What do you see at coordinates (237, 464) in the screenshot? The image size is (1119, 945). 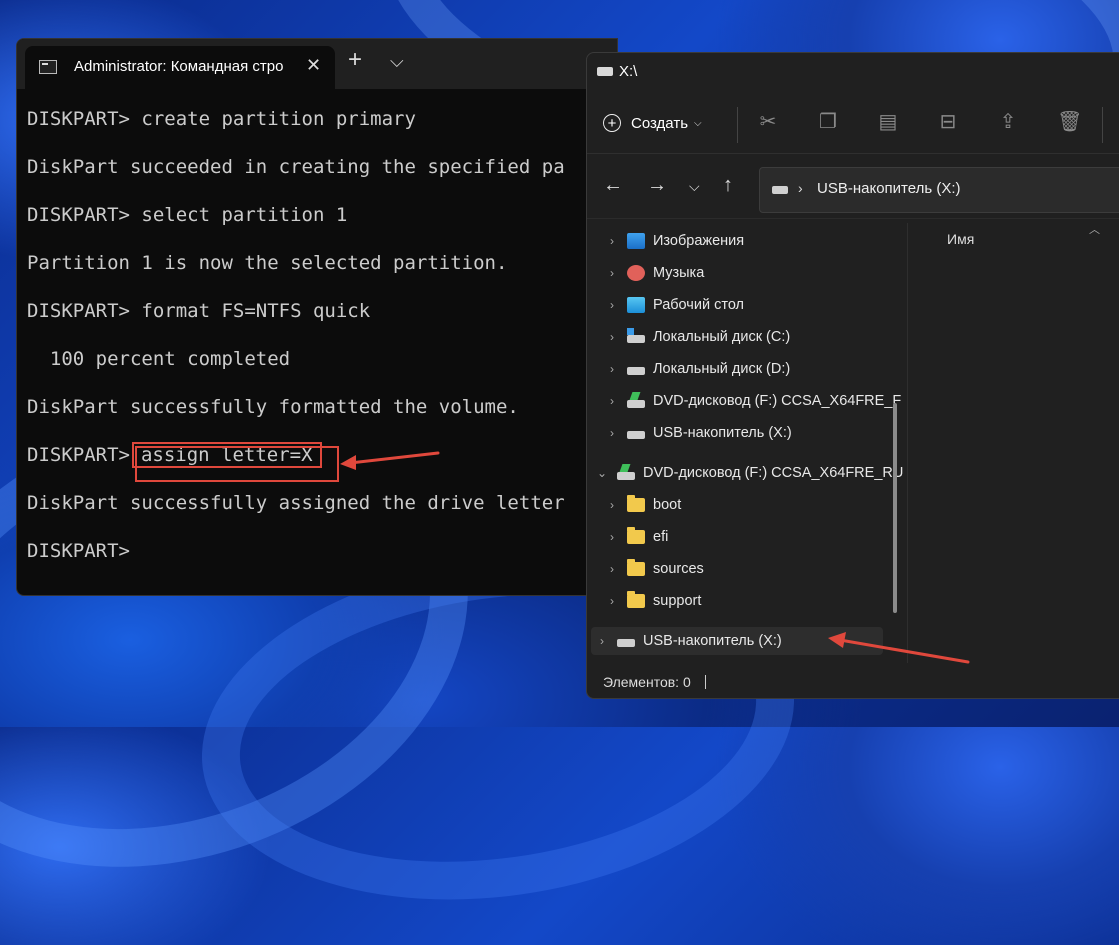 I see `command-highlight-box` at bounding box center [237, 464].